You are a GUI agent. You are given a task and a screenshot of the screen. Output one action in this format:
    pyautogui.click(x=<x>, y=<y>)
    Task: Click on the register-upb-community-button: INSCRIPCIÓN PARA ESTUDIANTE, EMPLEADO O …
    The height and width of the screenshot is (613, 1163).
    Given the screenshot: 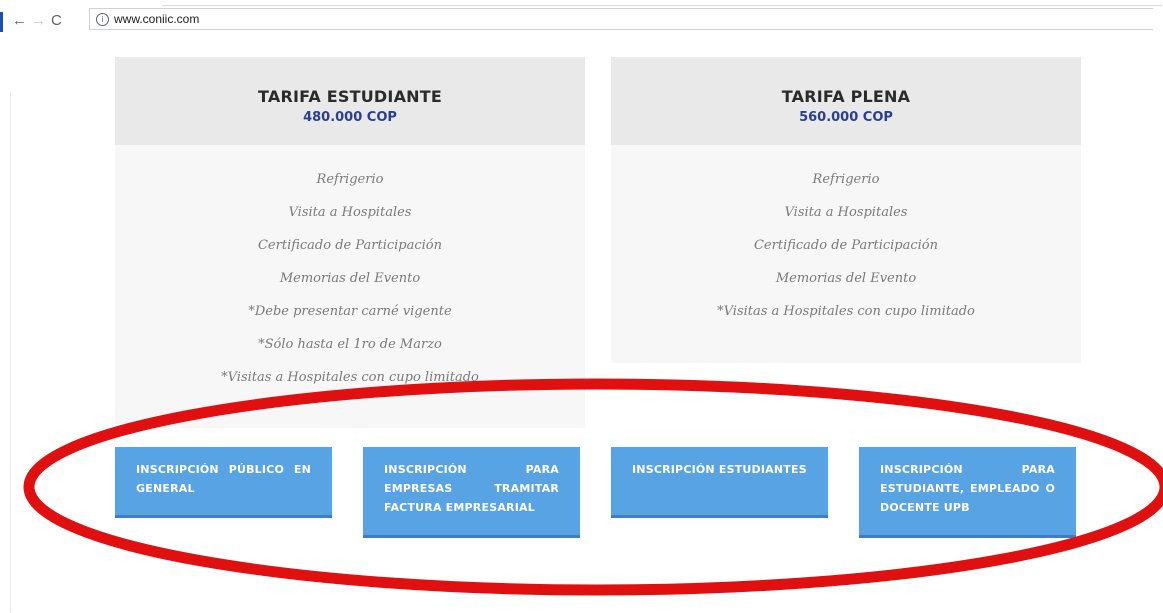 What is the action you would take?
    pyautogui.click(x=967, y=492)
    